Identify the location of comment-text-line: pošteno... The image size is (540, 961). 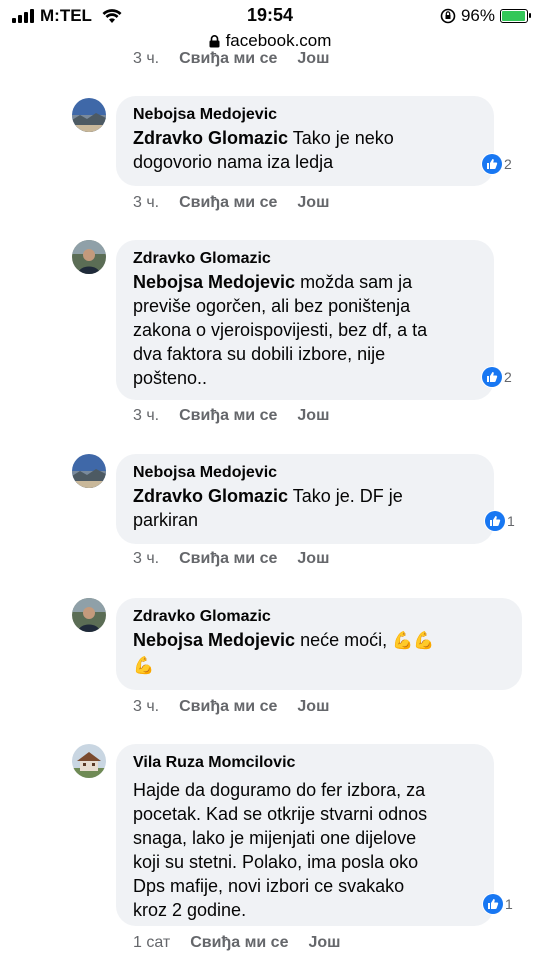
(170, 378).